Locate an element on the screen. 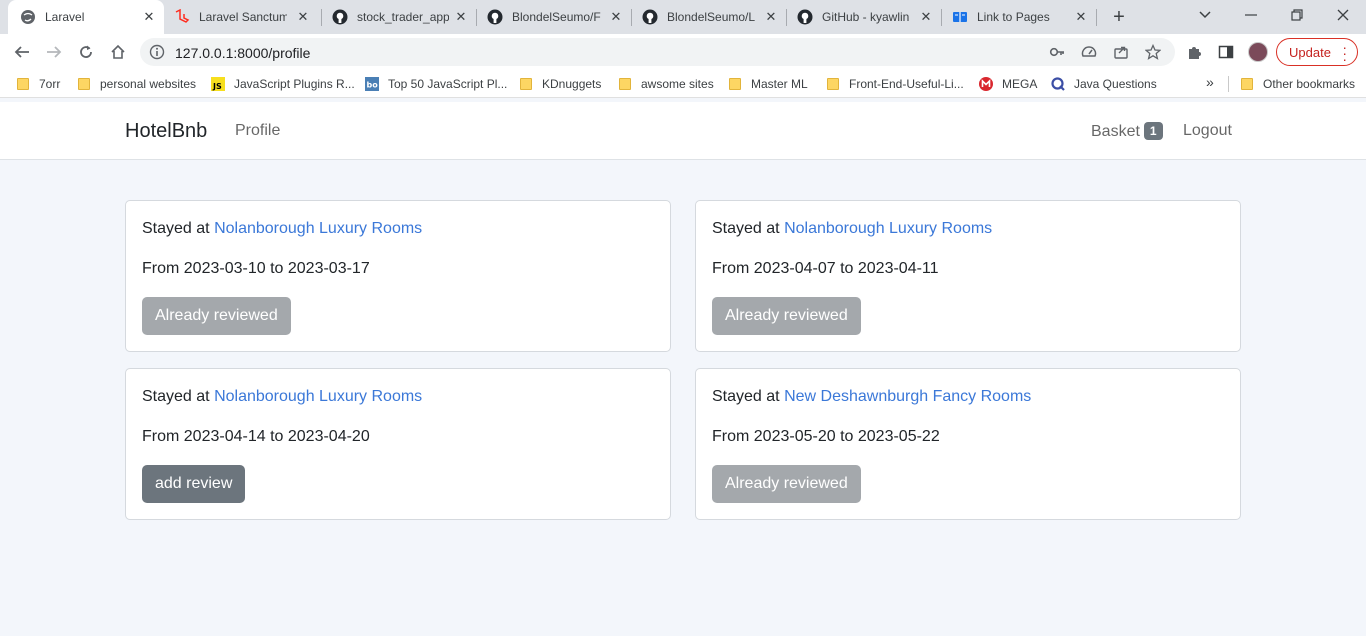 Image resolution: width=1366 pixels, height=636 pixels. bookmark-label: 7orr is located at coordinates (50, 84).